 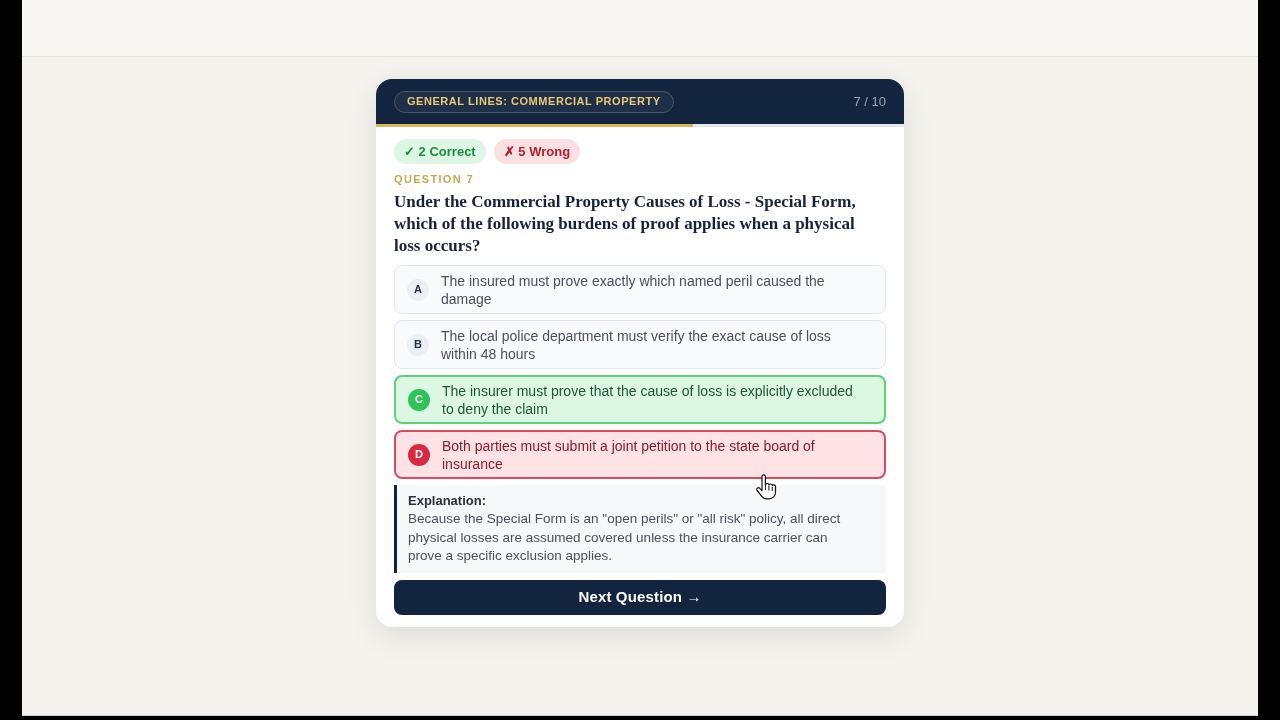 I want to click on option-letter: D, so click(x=419, y=454).